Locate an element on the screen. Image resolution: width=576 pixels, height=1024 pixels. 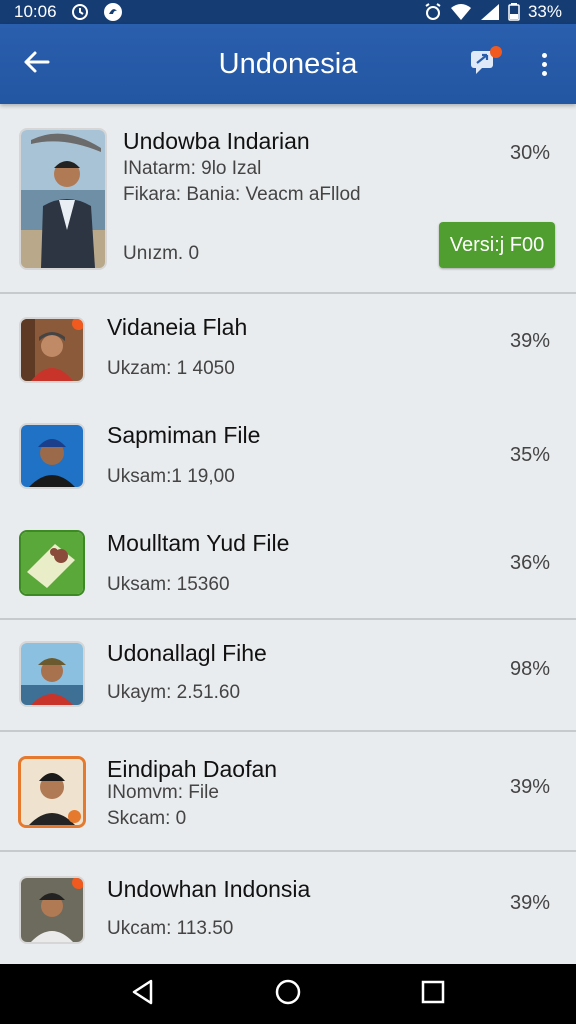
share-button is located at coordinates (483, 63).